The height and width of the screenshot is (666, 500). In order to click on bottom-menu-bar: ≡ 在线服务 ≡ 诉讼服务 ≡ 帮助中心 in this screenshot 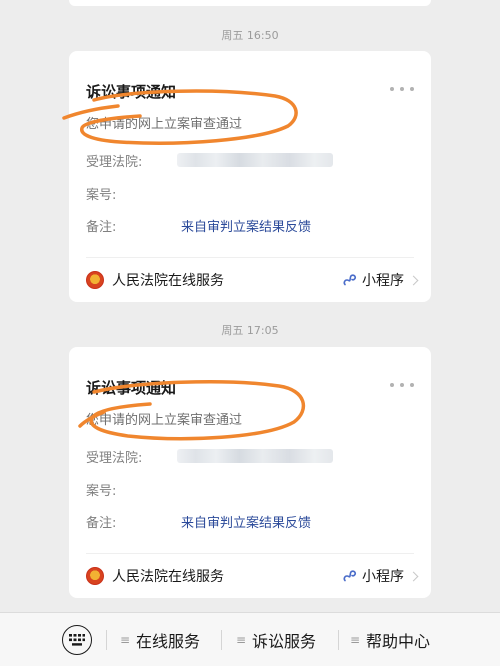, I will do `click(250, 639)`.